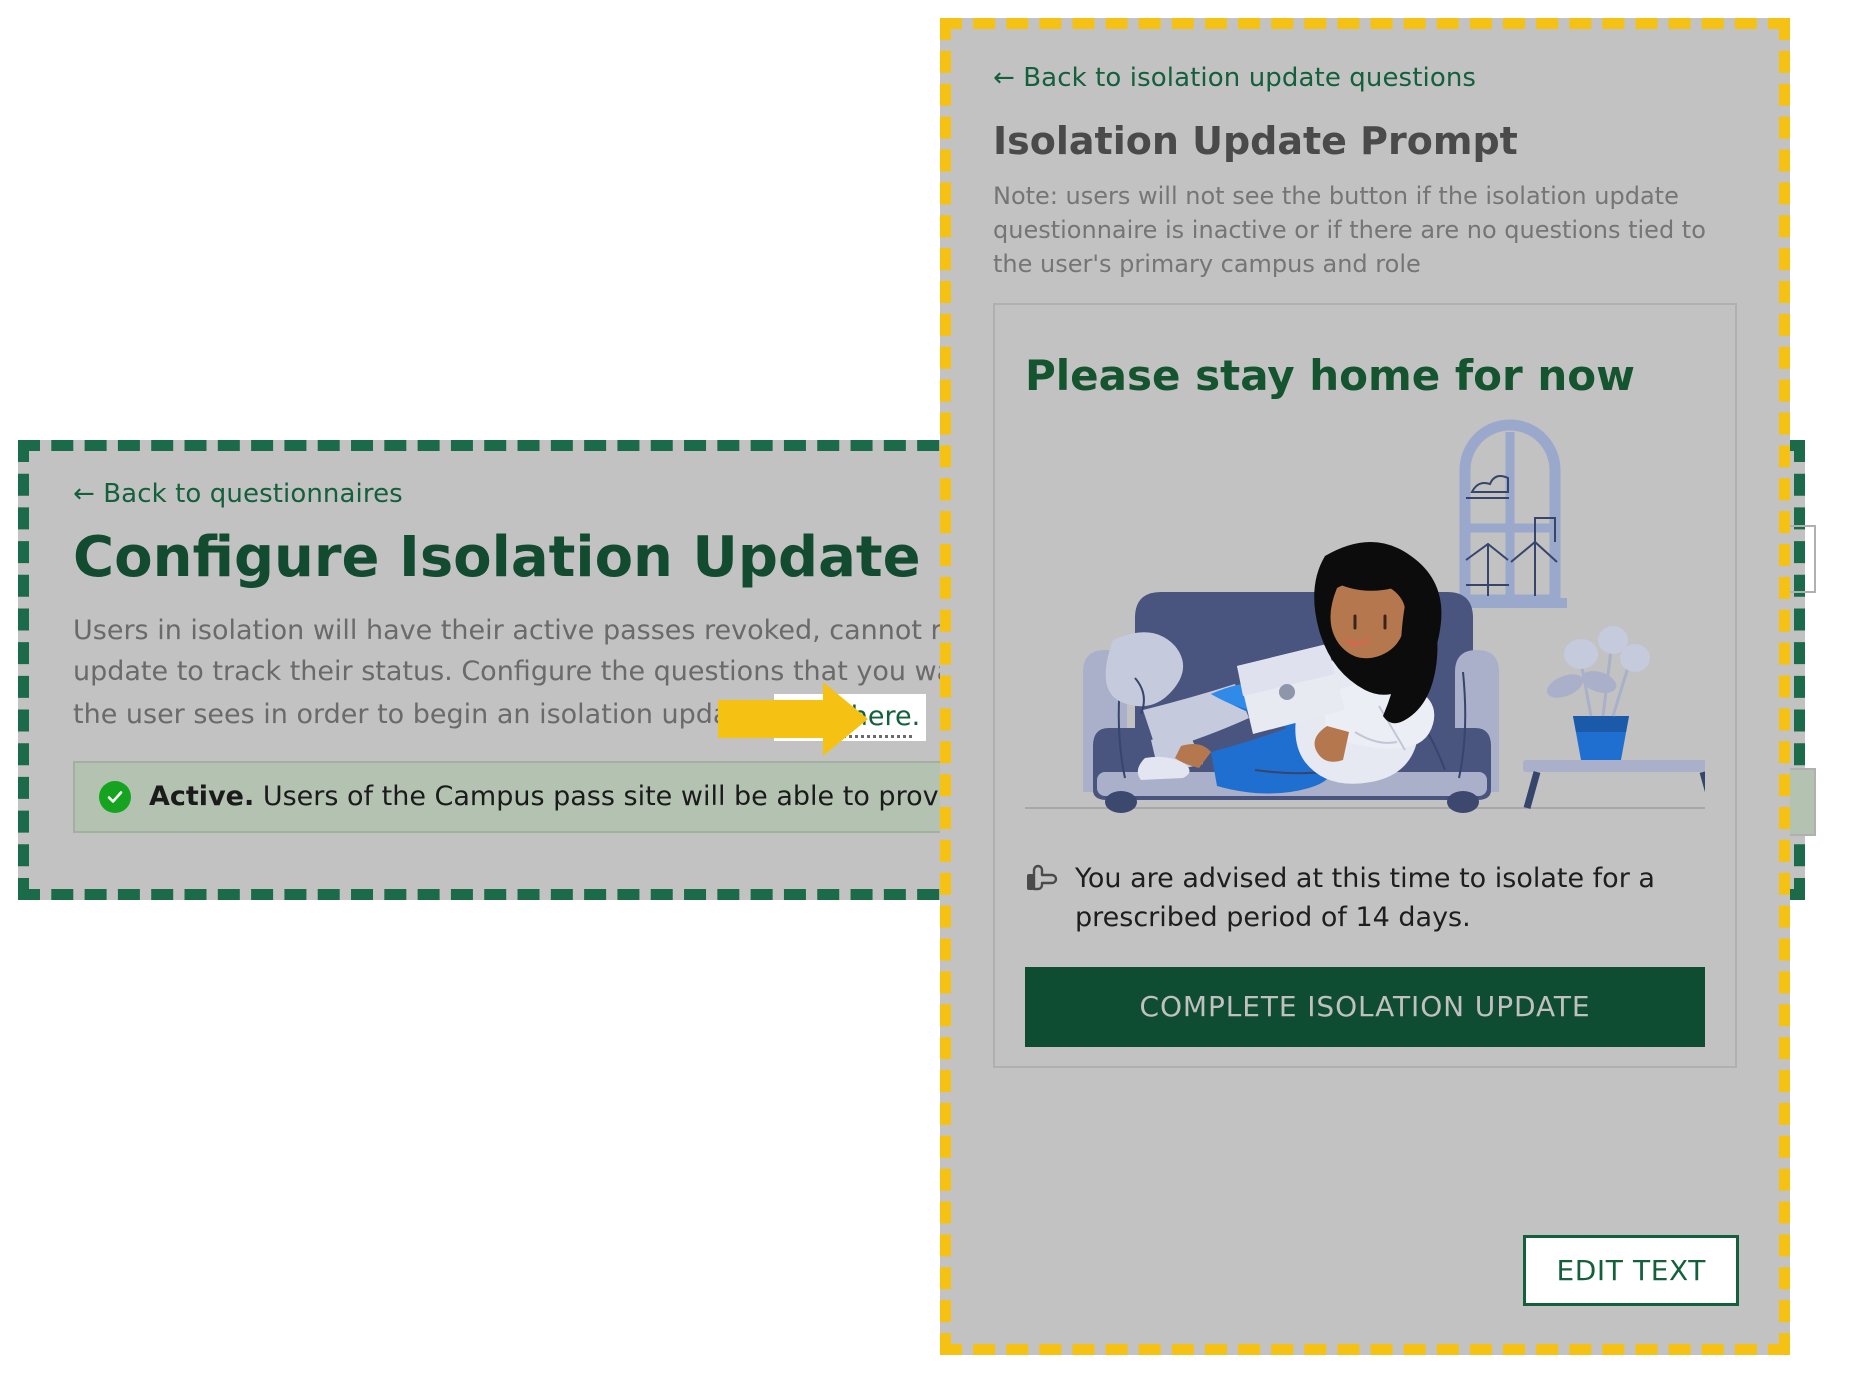  Describe the element at coordinates (916, 716) in the screenshot. I see `click-here-period: .` at that location.